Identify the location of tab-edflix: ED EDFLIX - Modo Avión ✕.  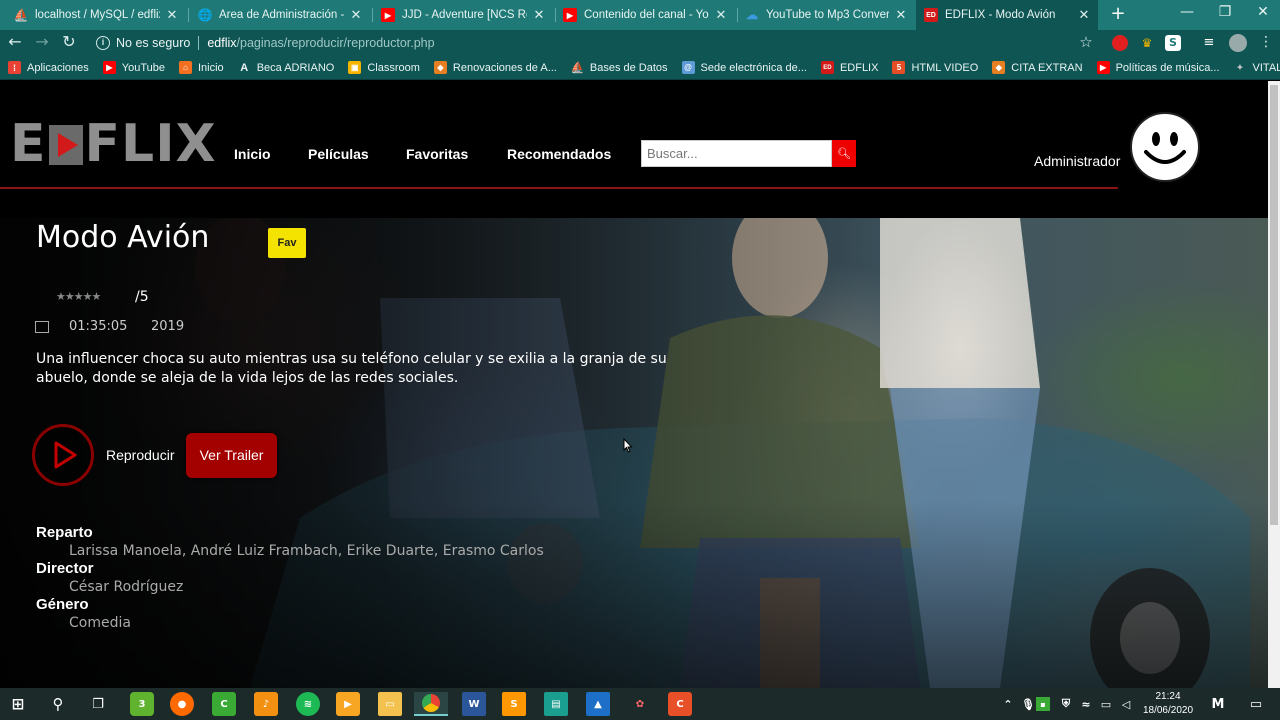
(1007, 15).